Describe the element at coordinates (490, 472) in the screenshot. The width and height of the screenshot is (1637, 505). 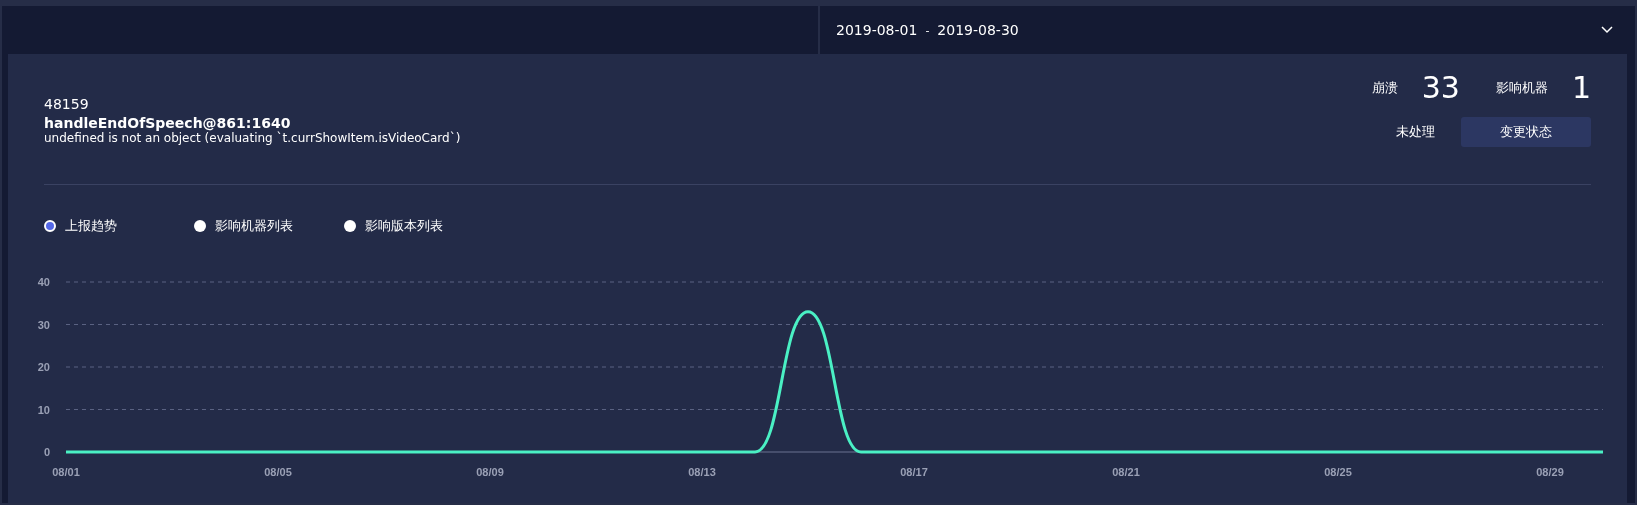
I see `x-tick-label: 08/09` at that location.